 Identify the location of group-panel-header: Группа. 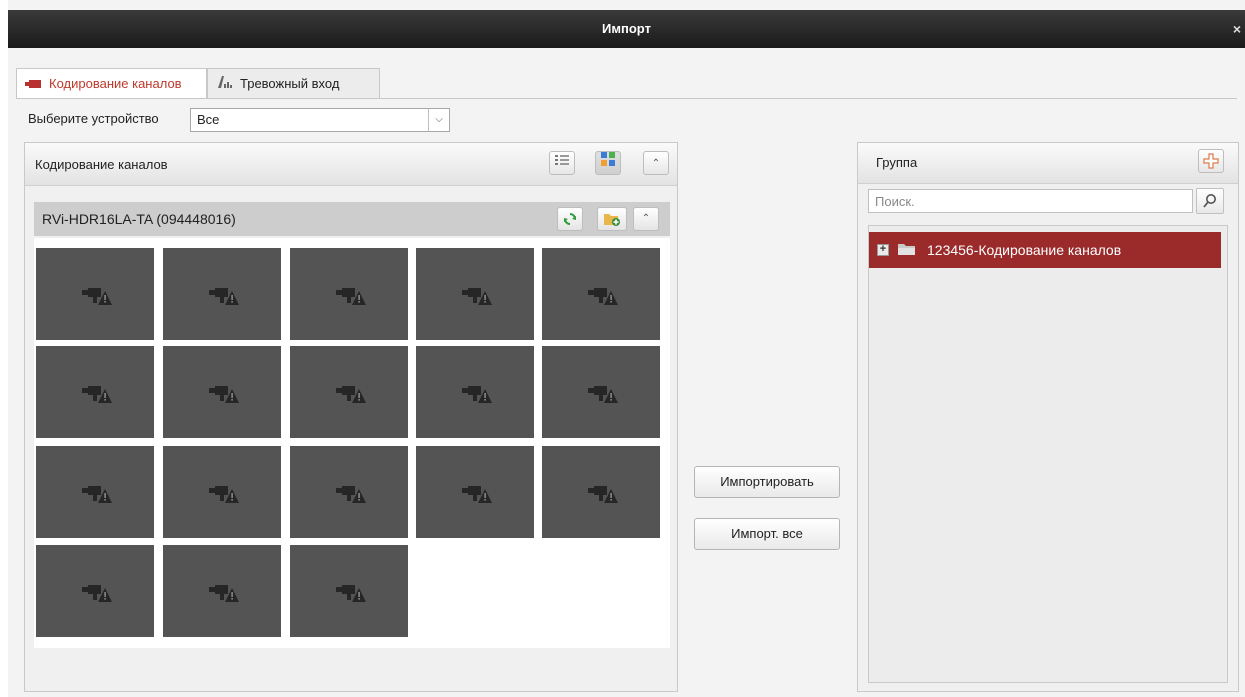
(1048, 163).